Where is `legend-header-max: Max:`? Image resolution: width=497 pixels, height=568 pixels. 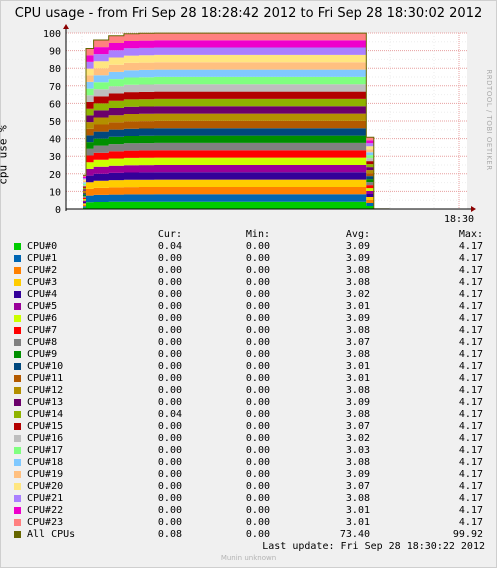 legend-header-max: Max: is located at coordinates (470, 234).